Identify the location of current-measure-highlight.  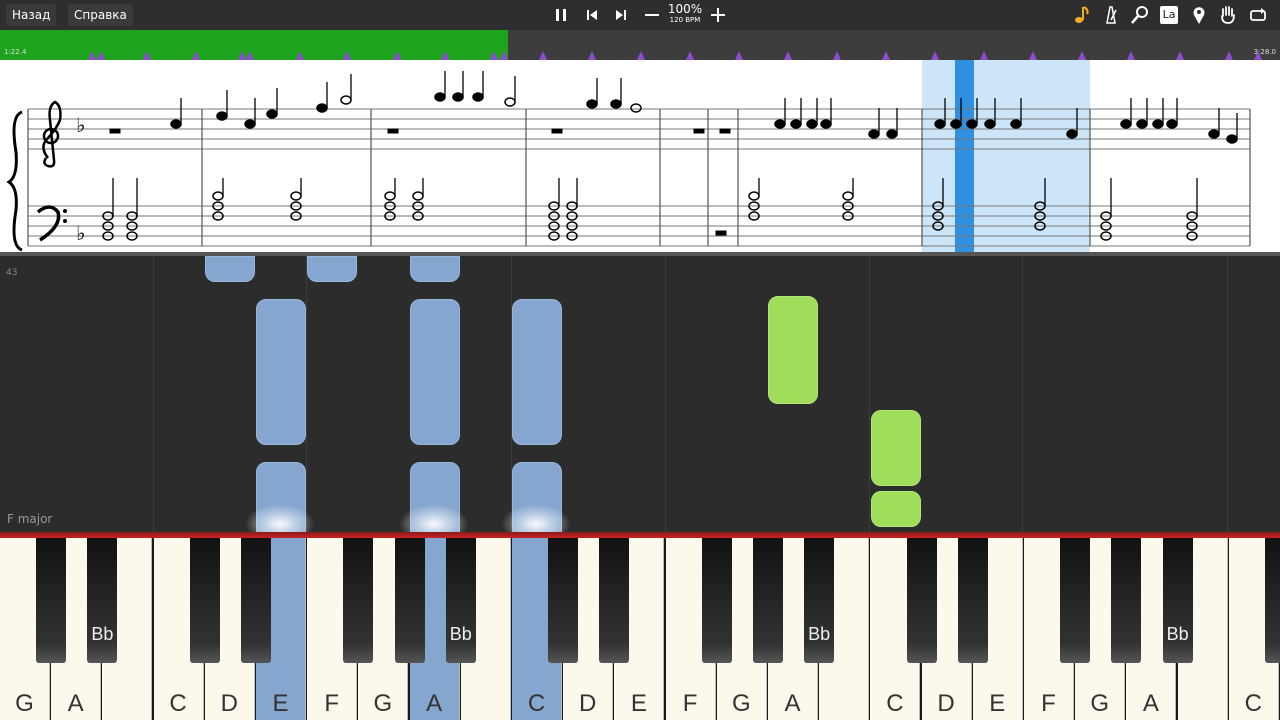
(1006, 156).